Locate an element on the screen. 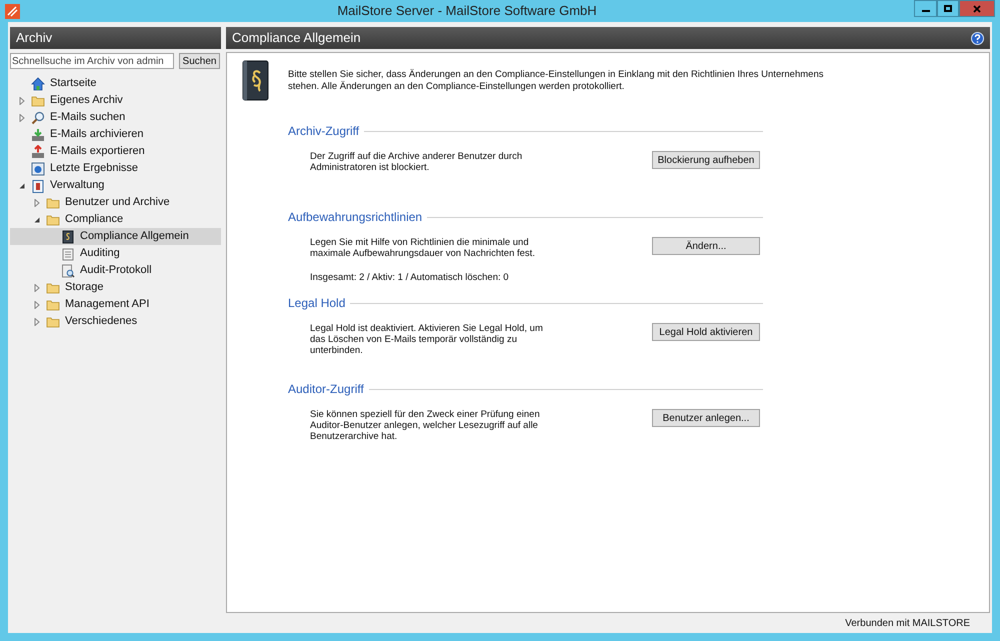 The width and height of the screenshot is (1000, 641). tree-item: Storage is located at coordinates (115, 287).